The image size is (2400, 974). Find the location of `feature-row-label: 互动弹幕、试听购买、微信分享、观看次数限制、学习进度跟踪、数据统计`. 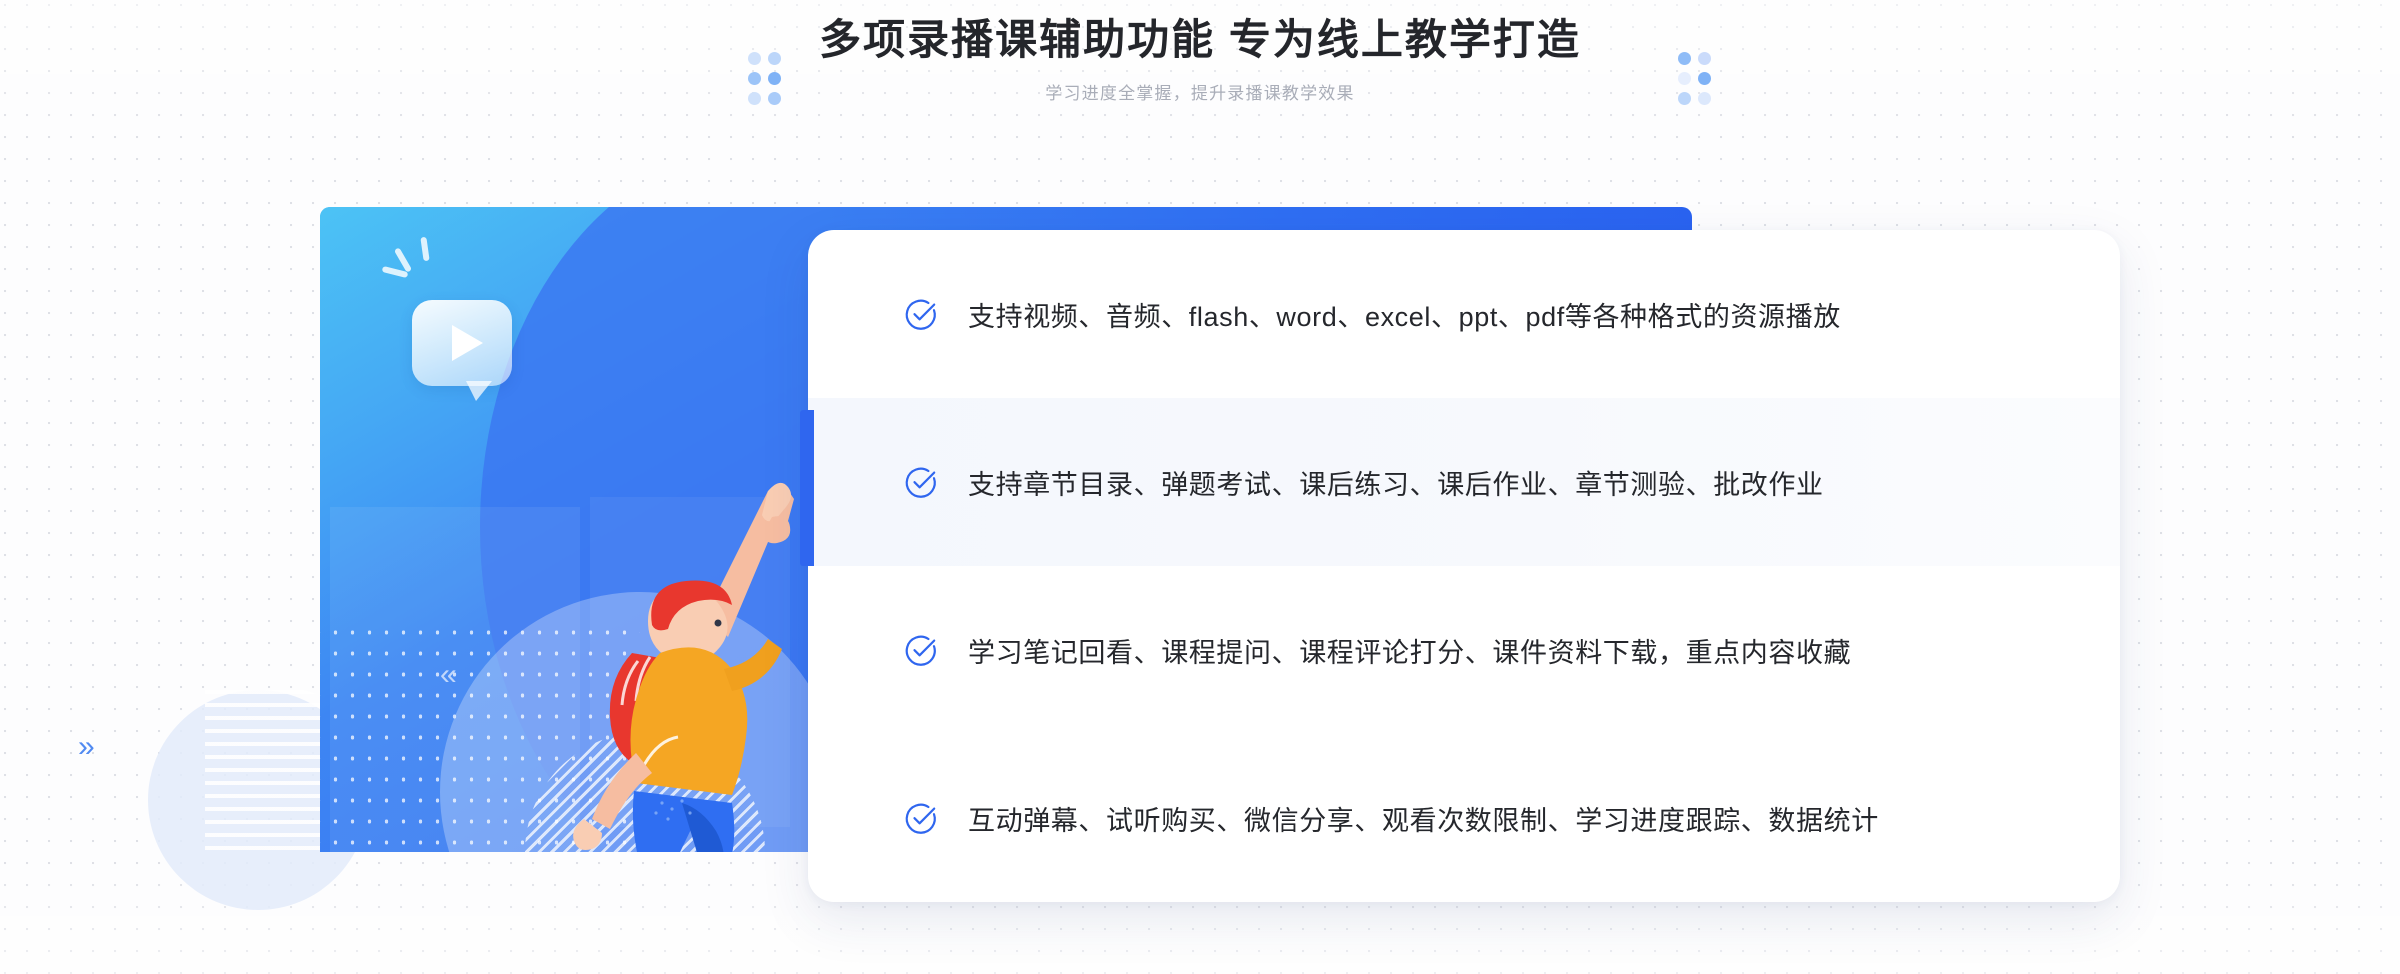

feature-row-label: 互动弹幕、试听购买、微信分享、观看次数限制、学习进度跟踪、数据统计 is located at coordinates (1423, 820).